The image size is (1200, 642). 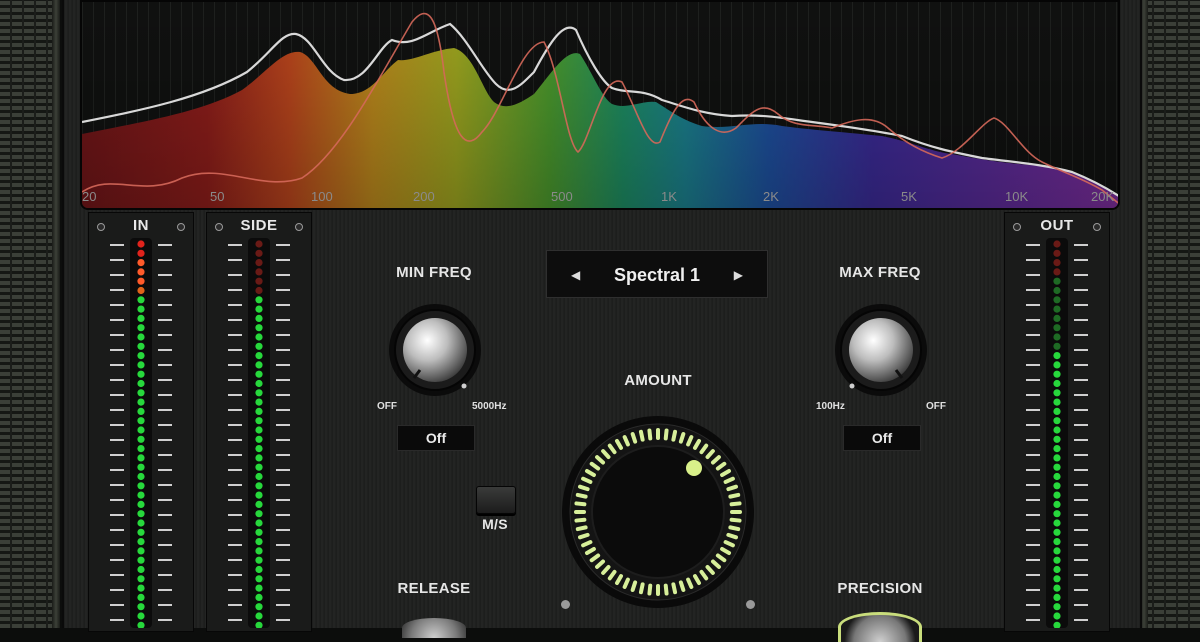 What do you see at coordinates (1057, 433) in the screenshot?
I see `out-led-meter` at bounding box center [1057, 433].